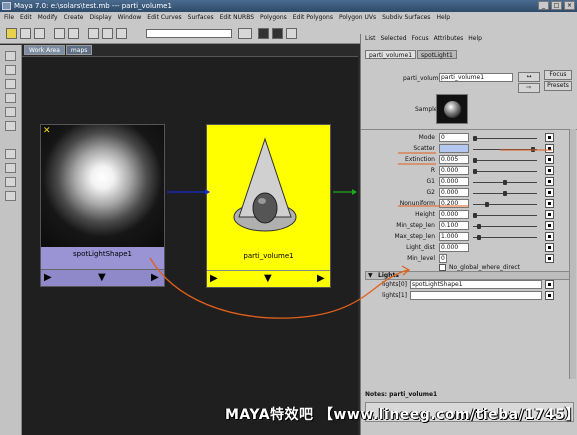 The image size is (577, 435). What do you see at coordinates (10, 112) in the screenshot?
I see `rotate-tool-icon` at bounding box center [10, 112].